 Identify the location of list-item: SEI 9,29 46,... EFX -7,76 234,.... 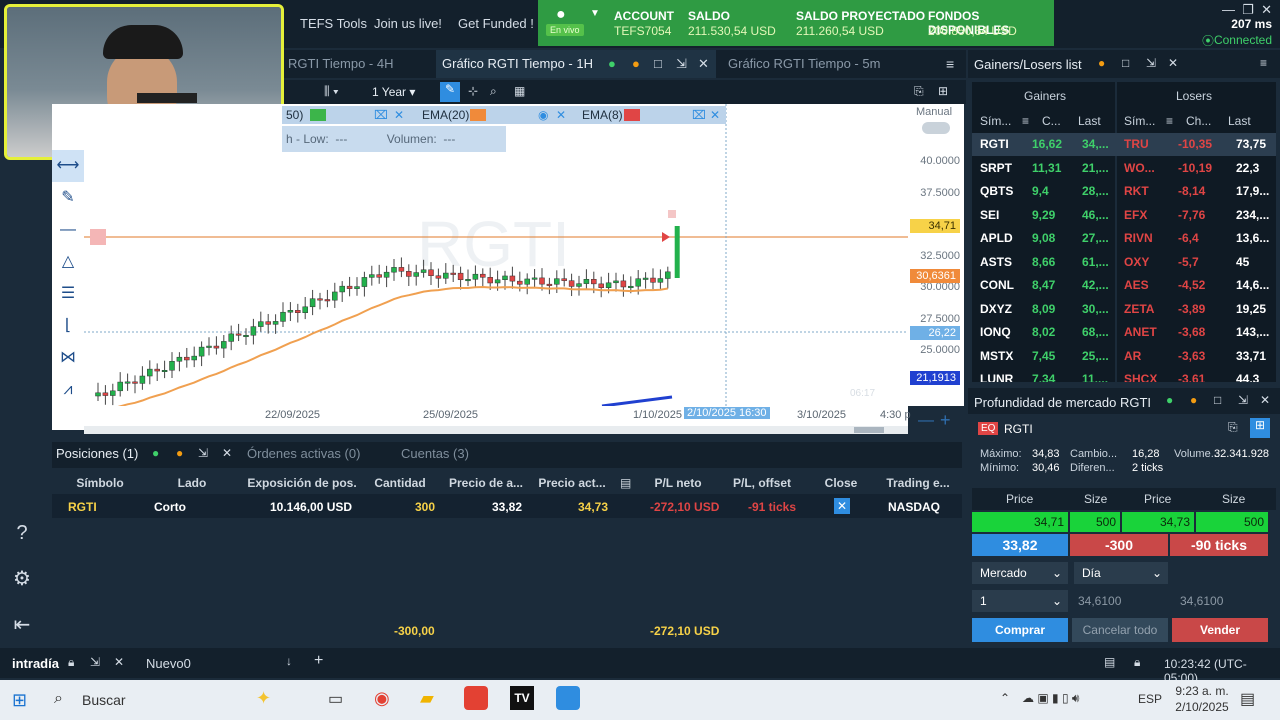
(1124, 215).